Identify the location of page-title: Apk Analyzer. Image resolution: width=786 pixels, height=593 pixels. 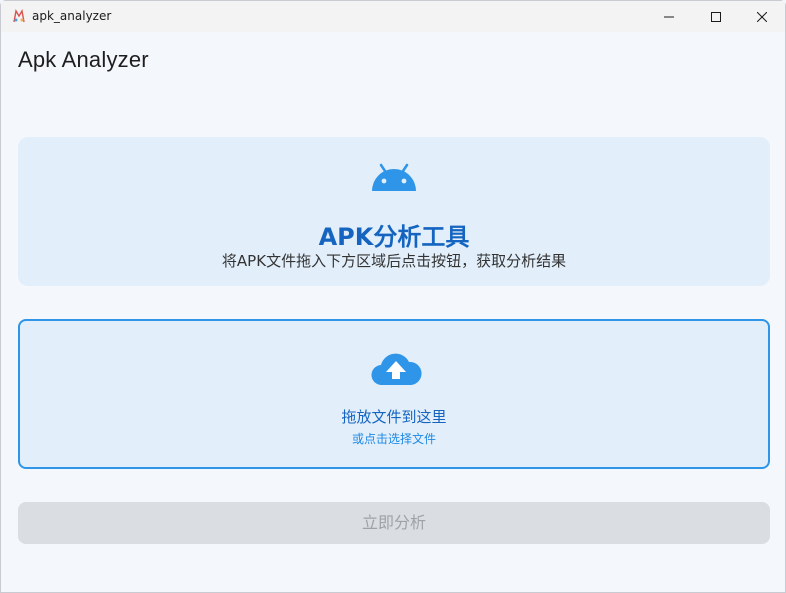
(83, 59).